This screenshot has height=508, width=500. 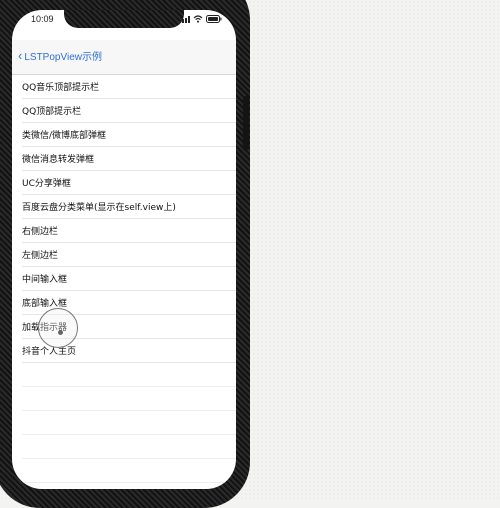 I want to click on list-item-wechat-forward: 微信消息转发弹框, so click(x=129, y=159).